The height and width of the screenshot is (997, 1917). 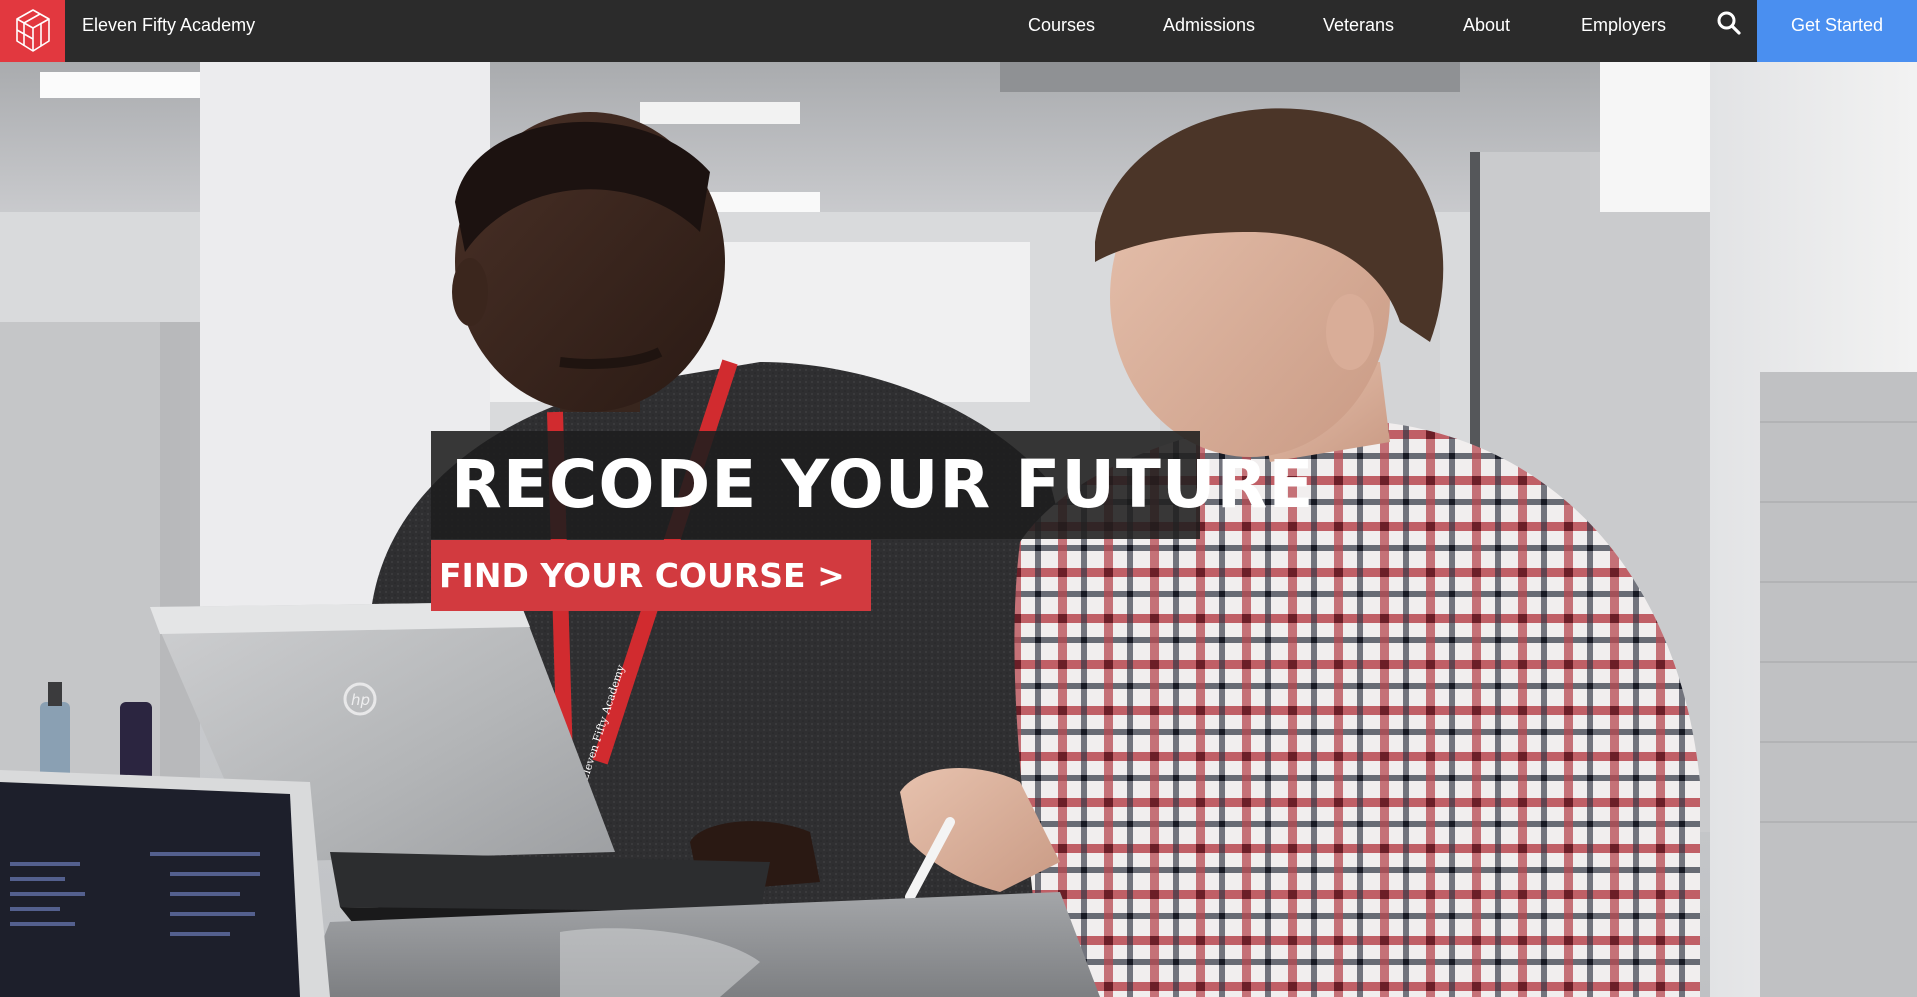 I want to click on brand-name: Eleven Fifty Academy, so click(x=168, y=25).